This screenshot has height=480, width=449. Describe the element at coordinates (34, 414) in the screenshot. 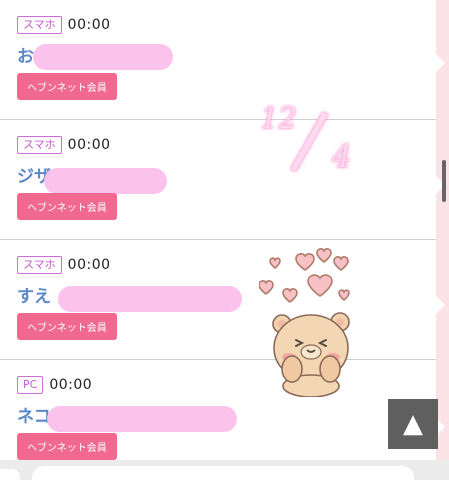

I see `visitor-name-link: ネコ` at that location.